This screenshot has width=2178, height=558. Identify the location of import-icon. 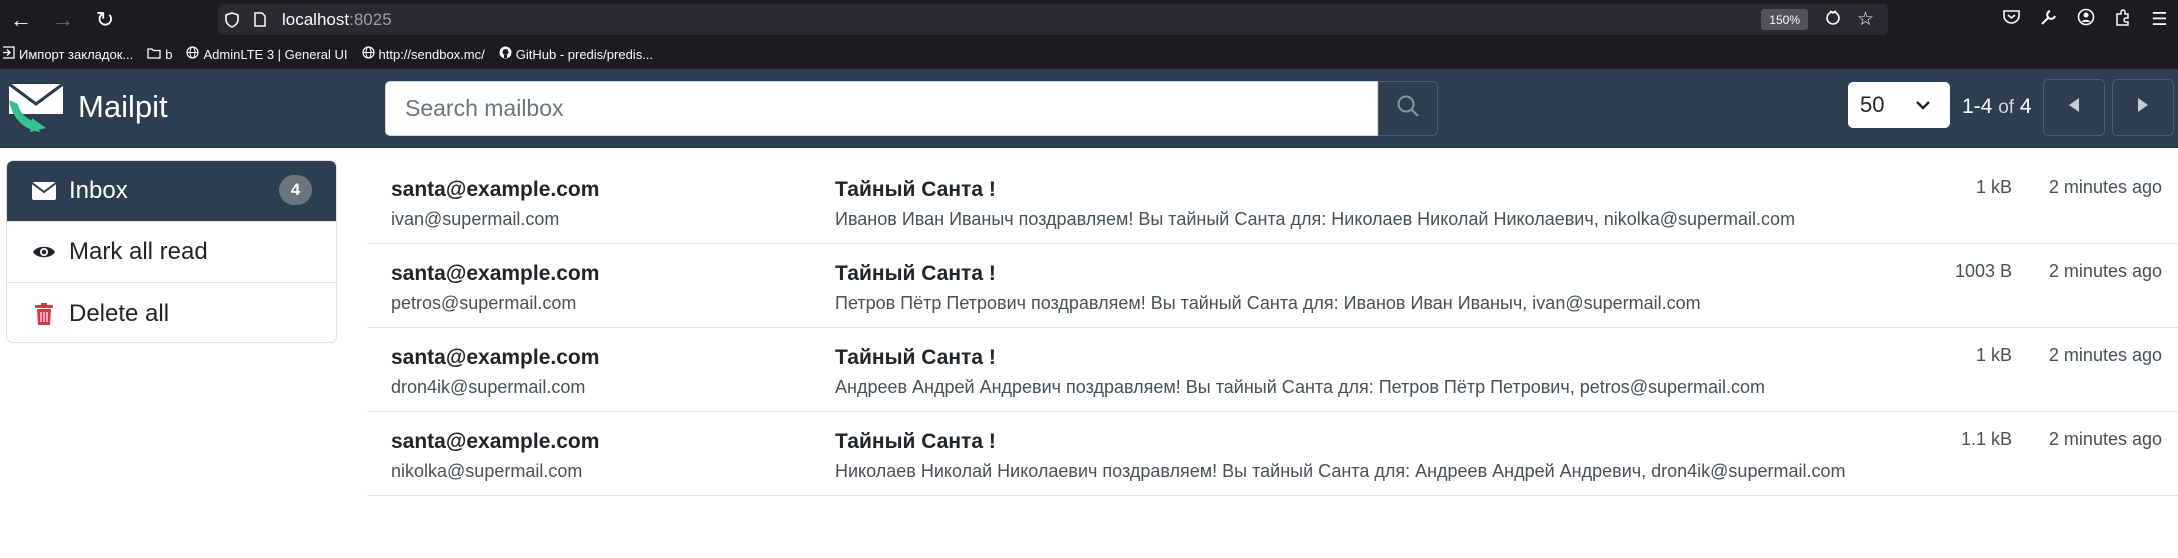
(8, 54).